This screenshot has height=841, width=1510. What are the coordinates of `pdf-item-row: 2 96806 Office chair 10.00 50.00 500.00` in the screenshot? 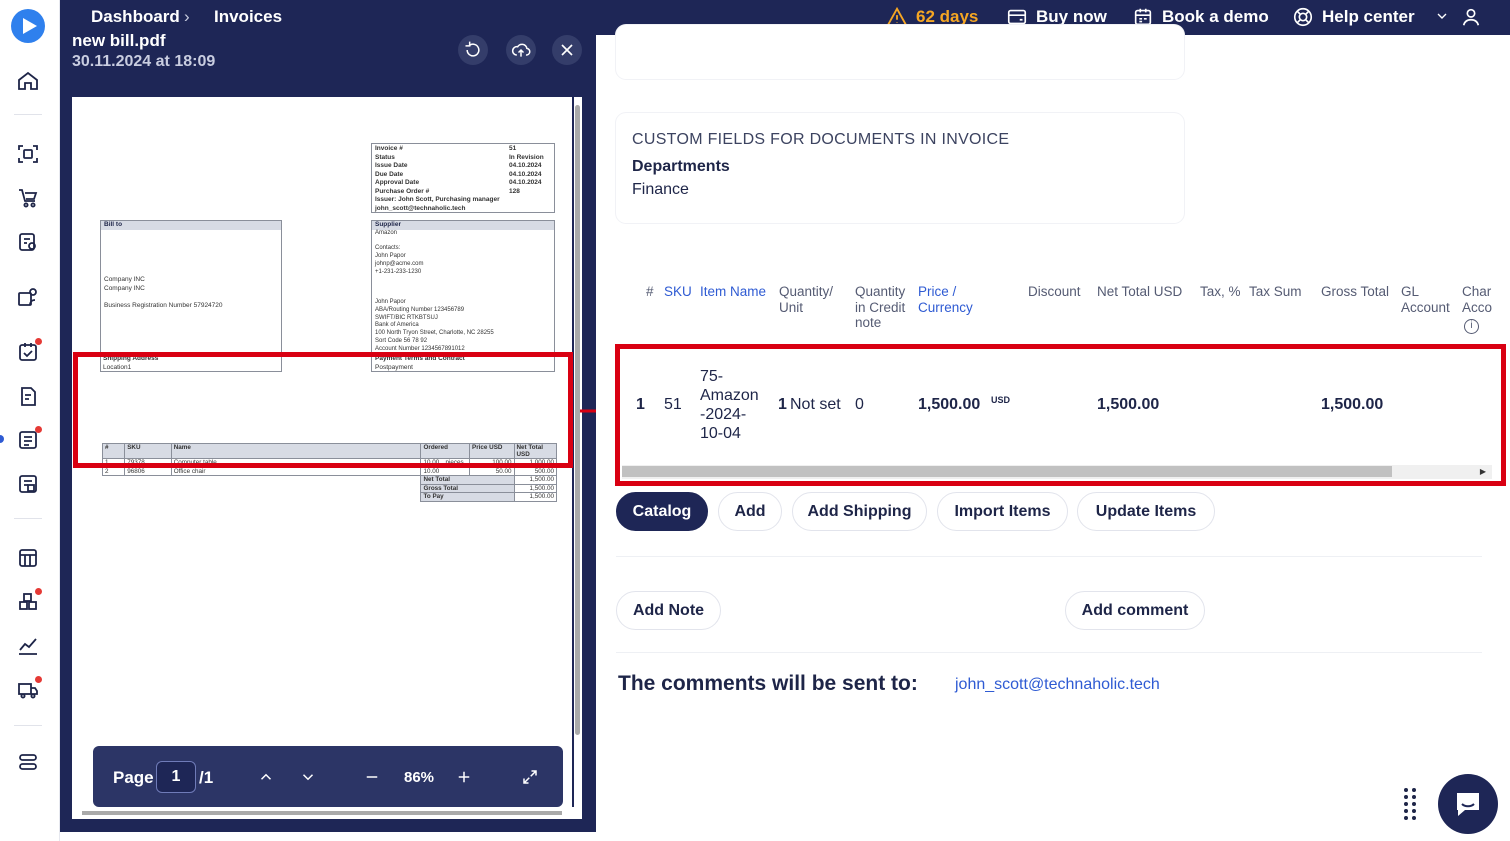 It's located at (329, 471).